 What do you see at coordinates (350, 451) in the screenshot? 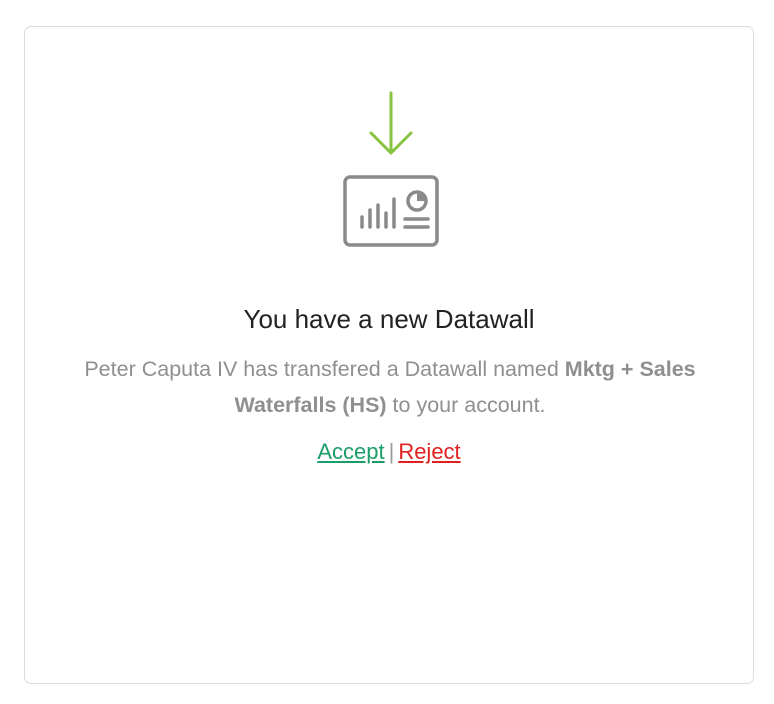
I see `accept-link: Accept` at bounding box center [350, 451].